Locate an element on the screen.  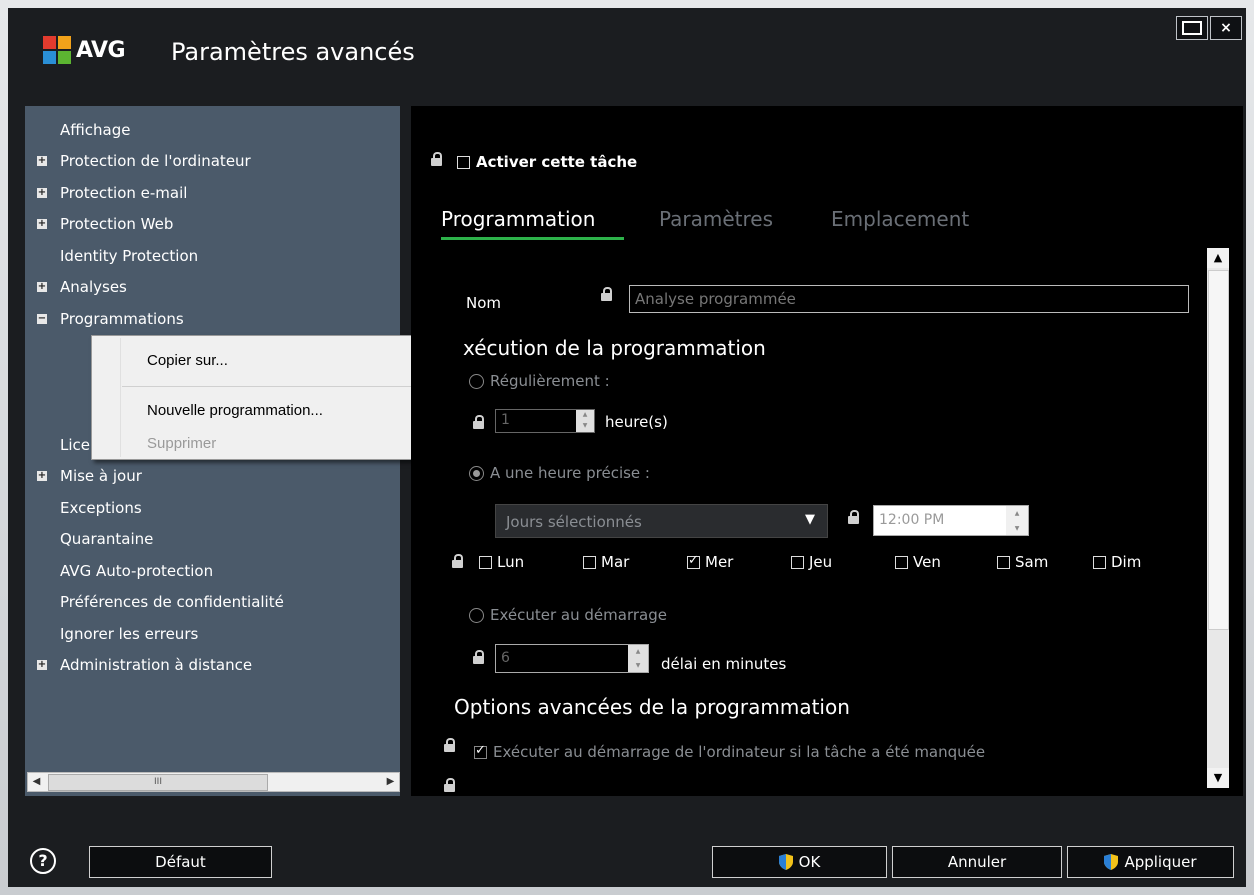
collapse-icon: − is located at coordinates (42, 318).